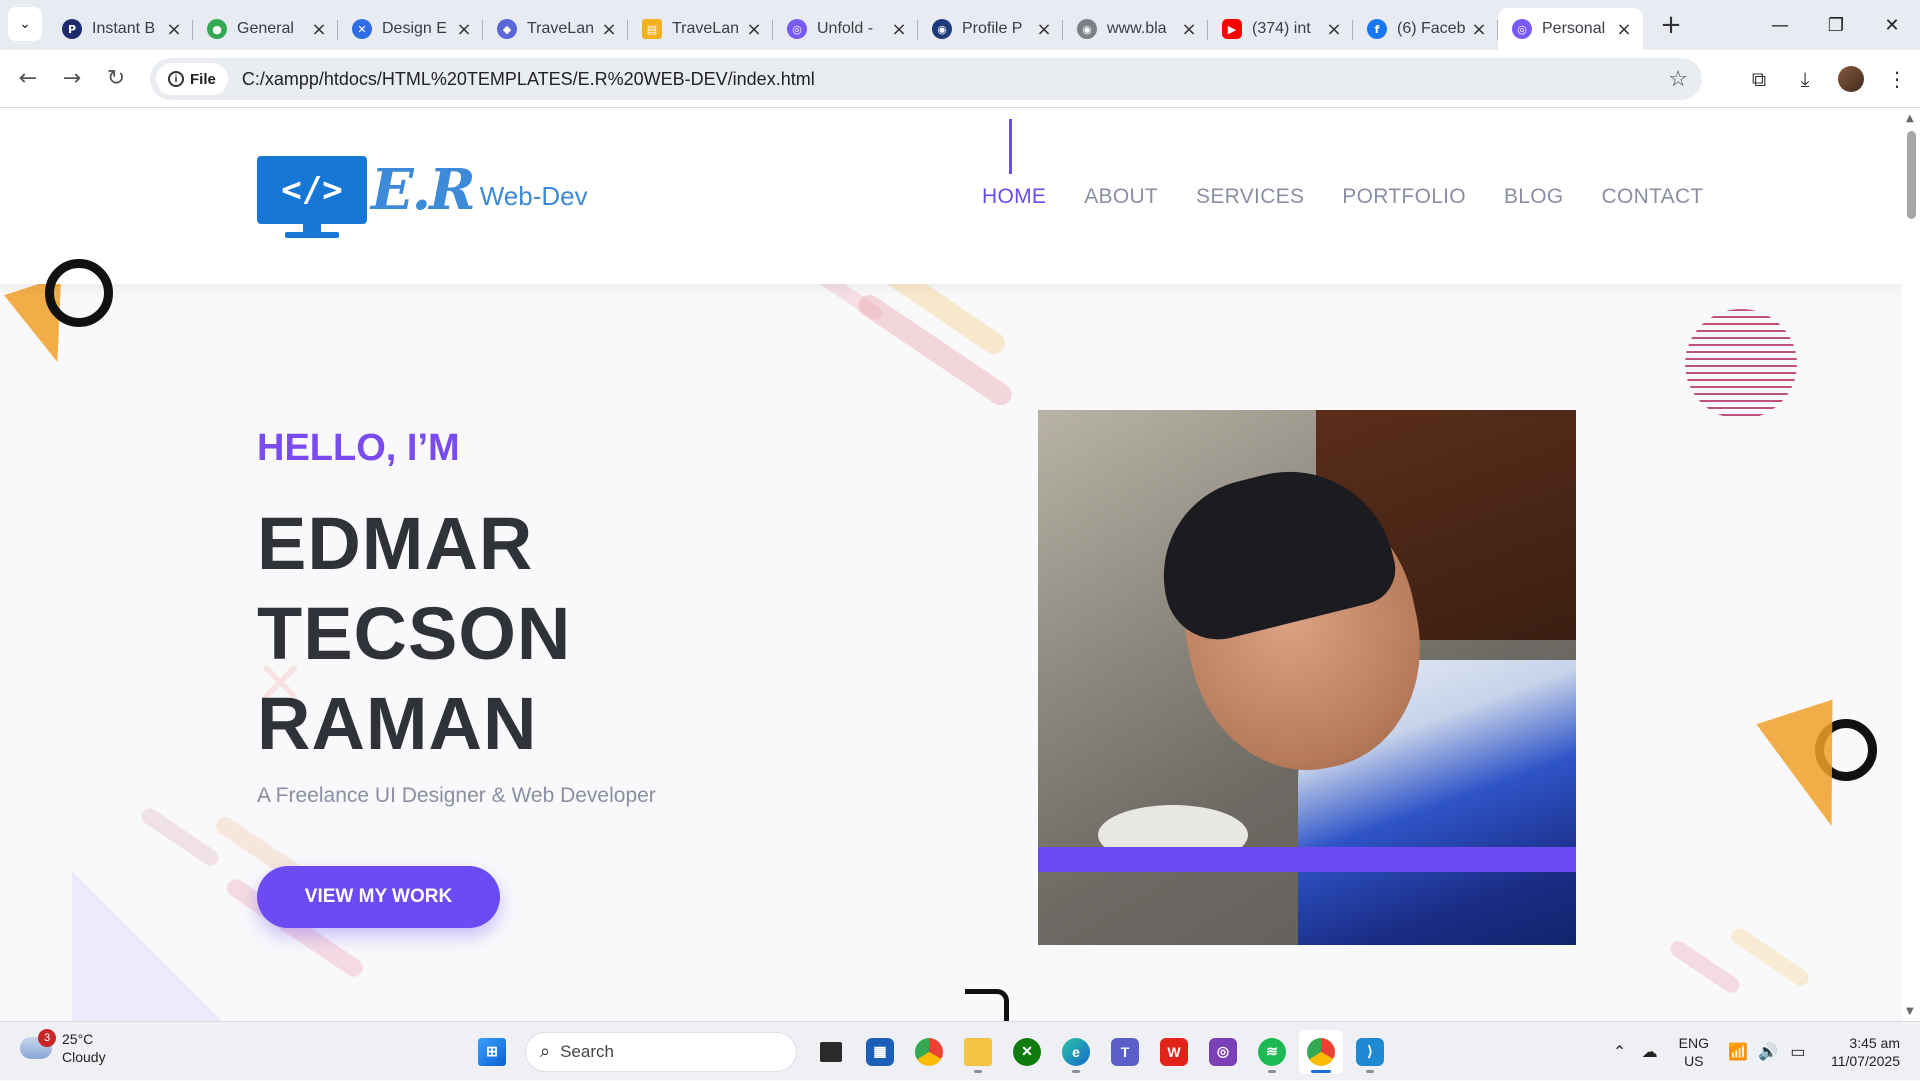 The height and width of the screenshot is (1081, 1920). What do you see at coordinates (990, 29) in the screenshot?
I see `tab: ◉ Profile P ×` at bounding box center [990, 29].